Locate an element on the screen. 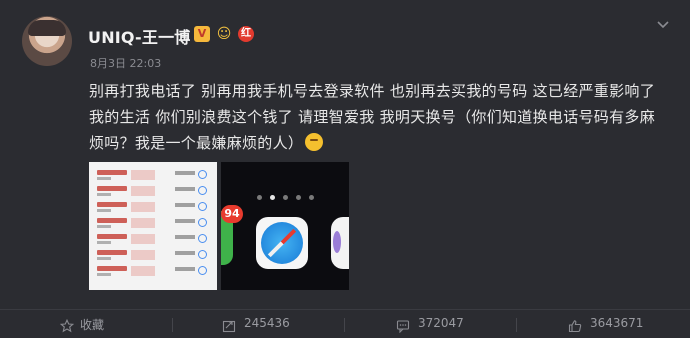 This screenshot has width=690, height=338. avatar is located at coordinates (47, 41).